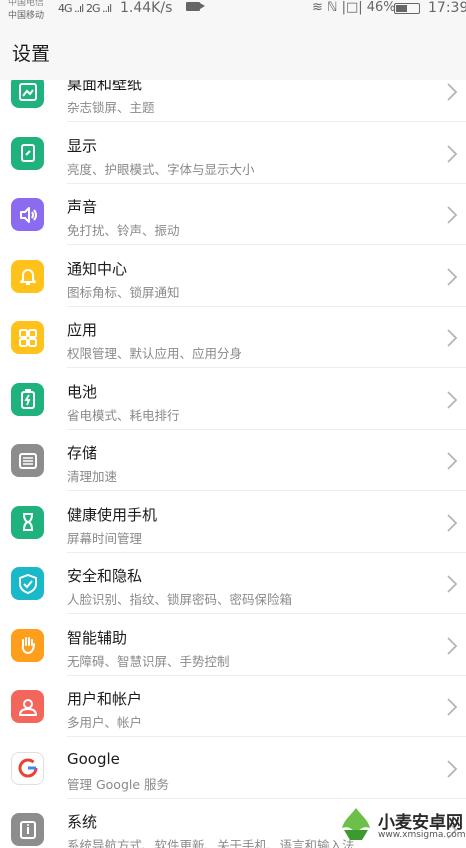  What do you see at coordinates (233, 768) in the screenshot?
I see `settings-row: Google 管理 Google 服务` at bounding box center [233, 768].